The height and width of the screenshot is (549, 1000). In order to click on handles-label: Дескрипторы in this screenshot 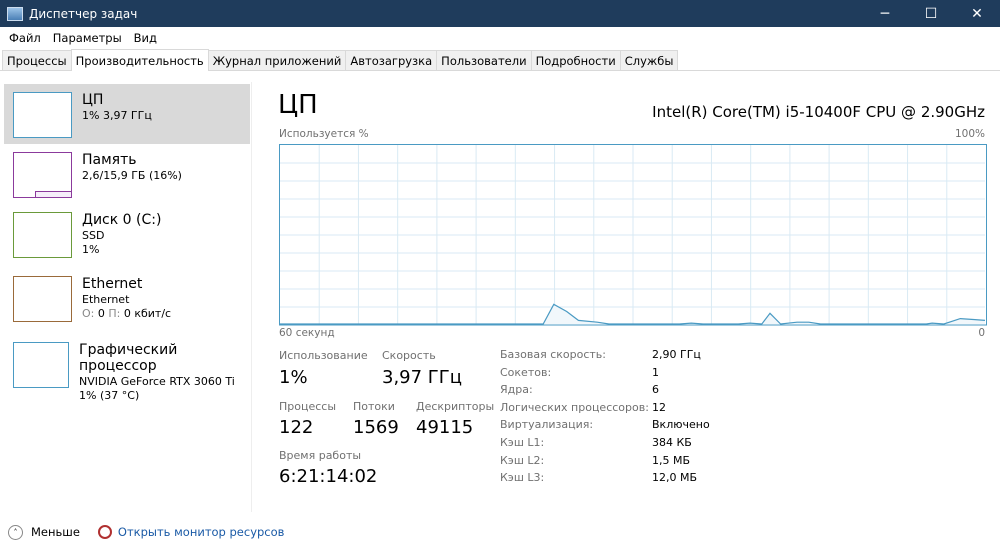, I will do `click(455, 406)`.